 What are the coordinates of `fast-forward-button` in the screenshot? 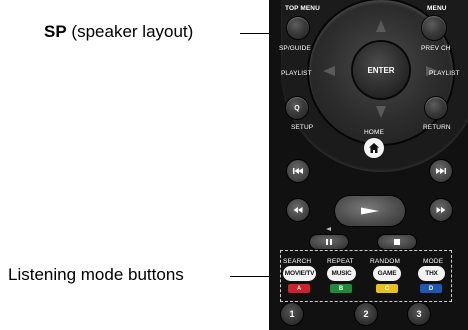 It's located at (441, 210).